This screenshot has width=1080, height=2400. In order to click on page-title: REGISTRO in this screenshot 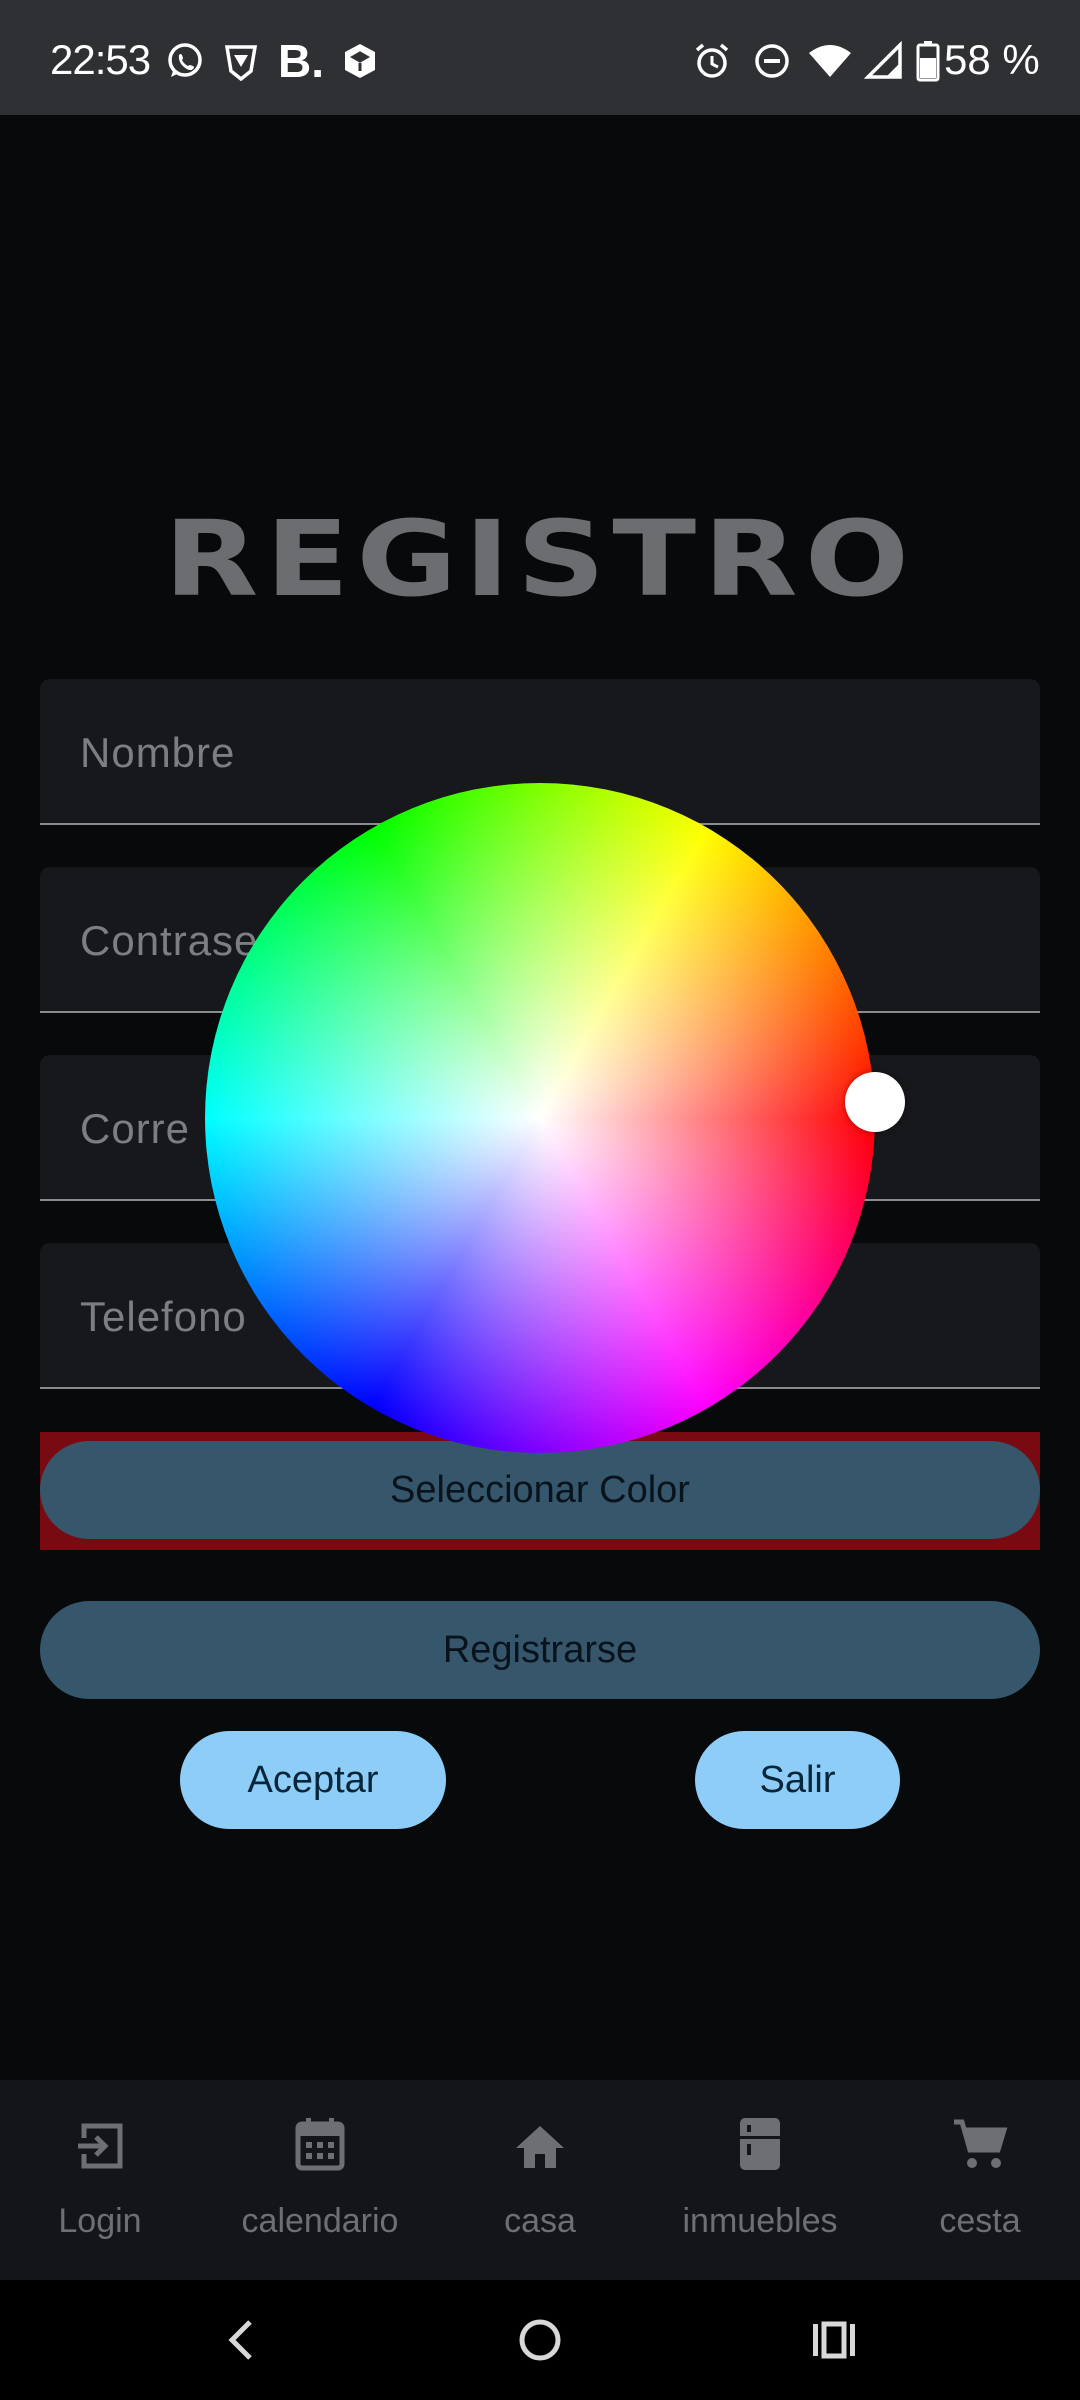, I will do `click(540, 559)`.